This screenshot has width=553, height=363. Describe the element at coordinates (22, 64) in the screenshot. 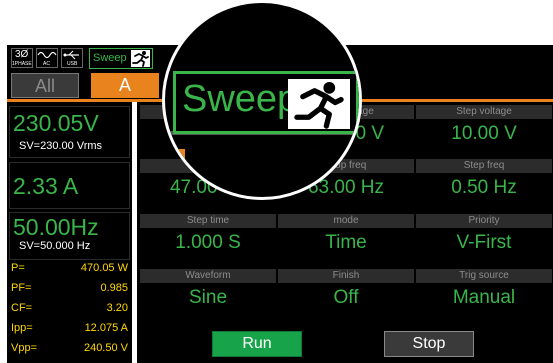

I see `phase-sub-label: 1PHASE` at that location.